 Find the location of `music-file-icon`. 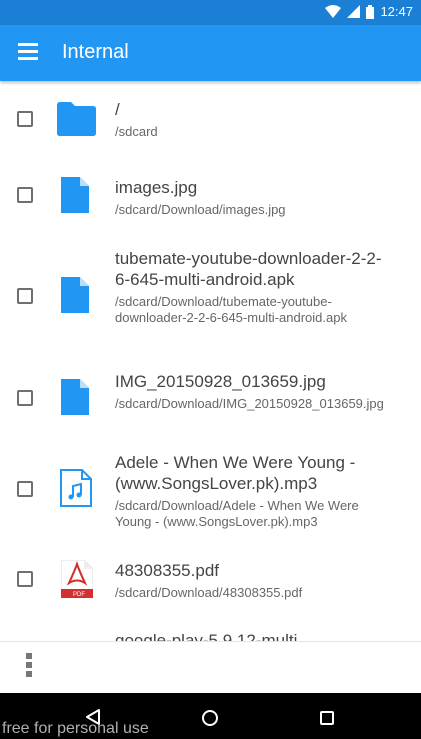

music-file-icon is located at coordinates (76, 488).